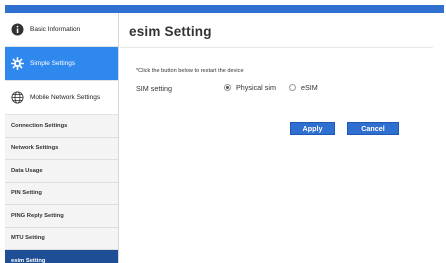 Image resolution: width=446 pixels, height=263 pixels. What do you see at coordinates (61, 171) in the screenshot?
I see `sidebar-item-data-usage: Data Usage` at bounding box center [61, 171].